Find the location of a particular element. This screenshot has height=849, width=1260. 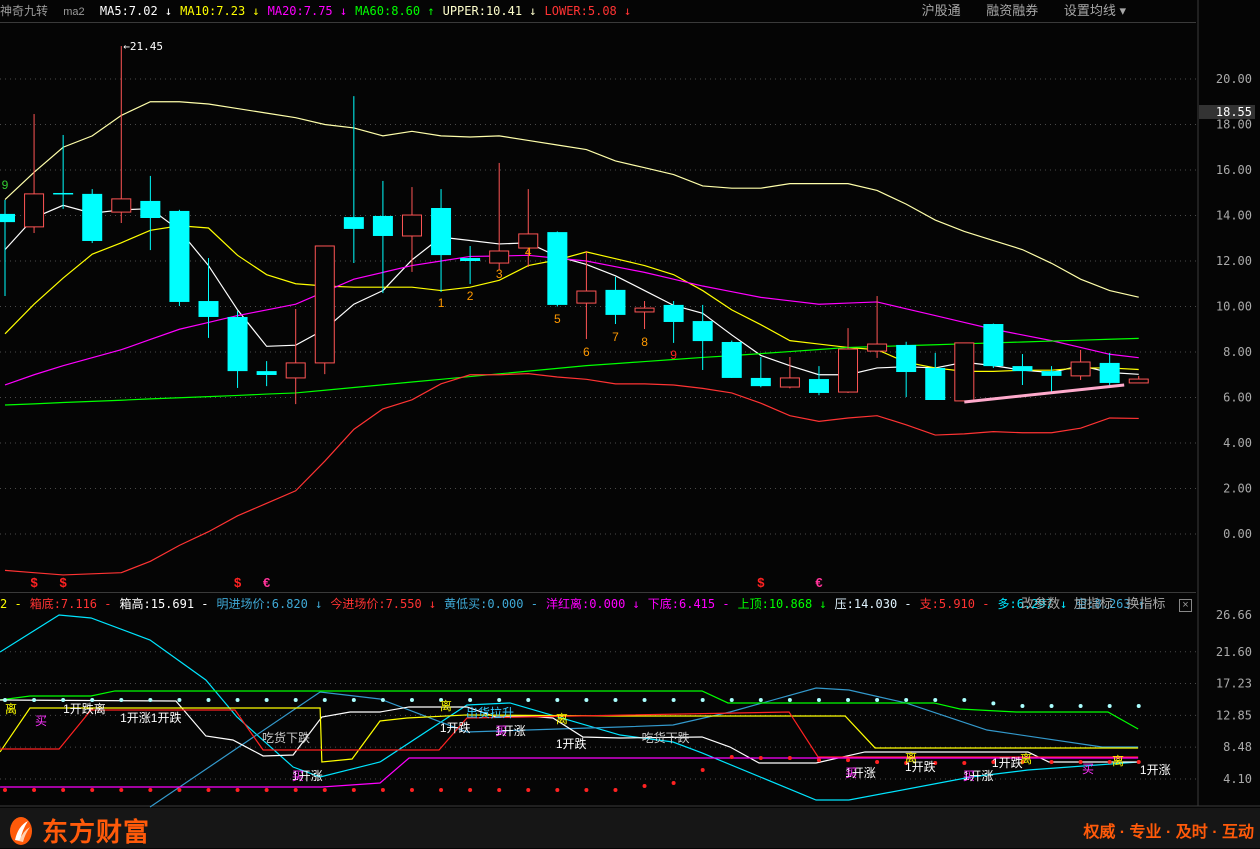

y-tick-label: 14.00 is located at coordinates (1234, 216).